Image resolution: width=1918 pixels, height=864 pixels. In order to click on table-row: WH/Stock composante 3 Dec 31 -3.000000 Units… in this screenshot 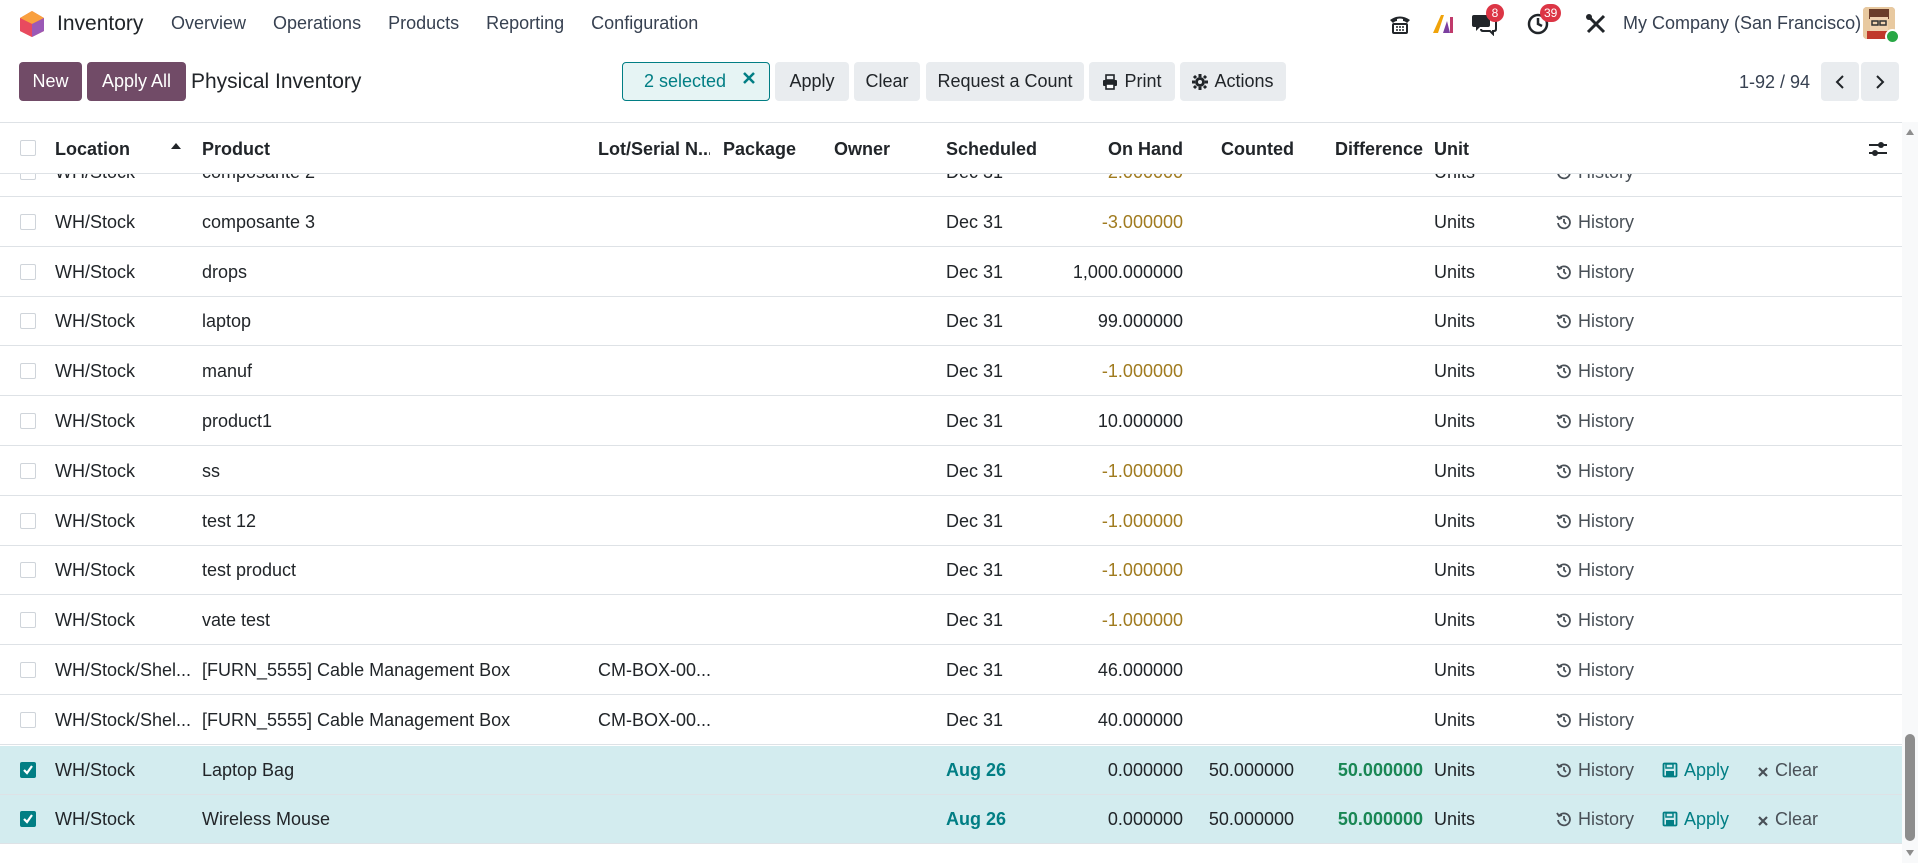, I will do `click(951, 222)`.